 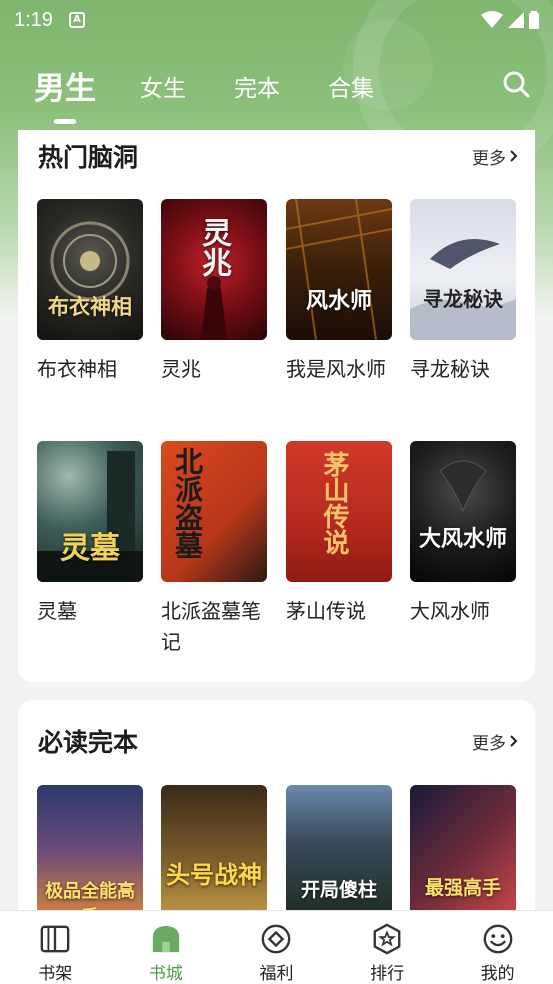 I want to click on book-item: 灵墓 灵墓, so click(x=91, y=534).